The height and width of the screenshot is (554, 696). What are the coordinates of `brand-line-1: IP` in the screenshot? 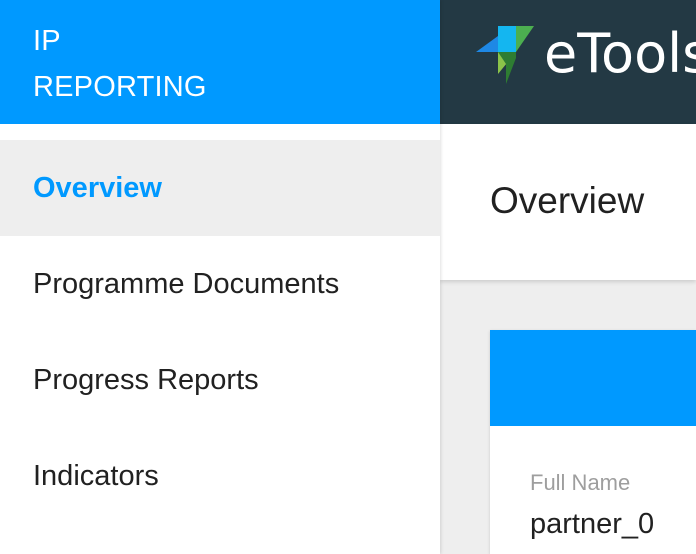 It's located at (47, 41).